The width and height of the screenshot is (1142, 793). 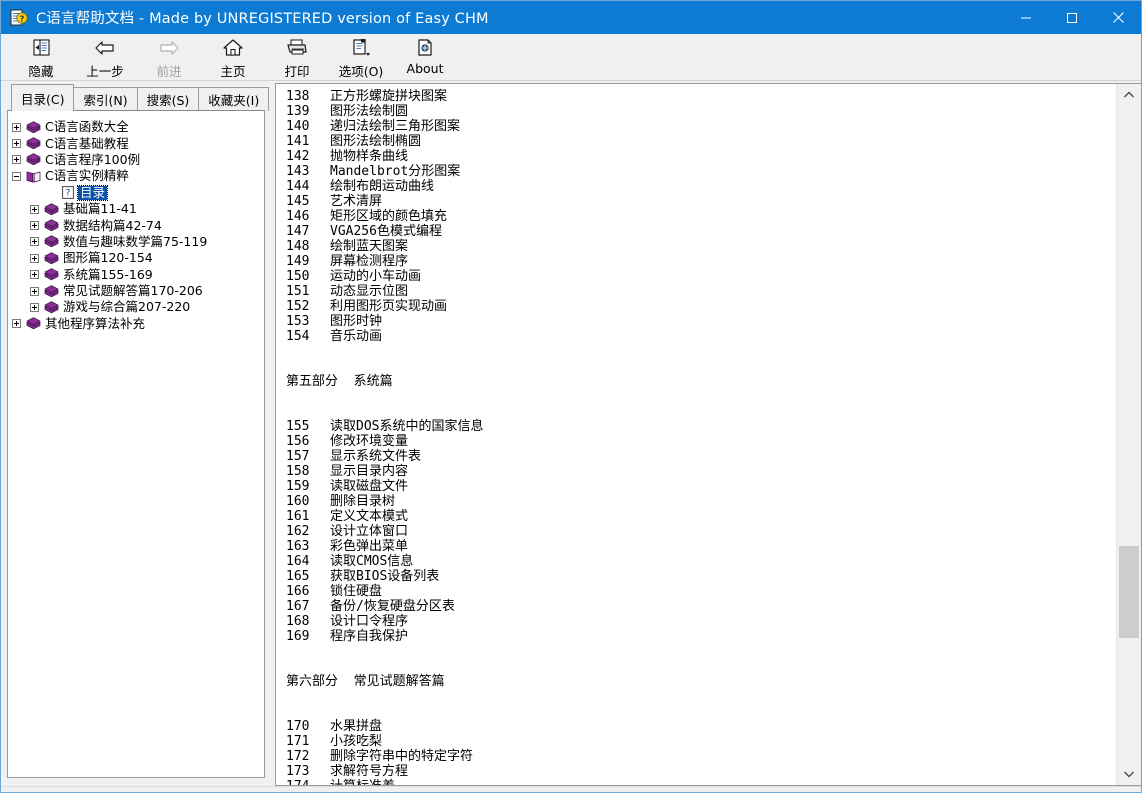 I want to click on content-entry: 146 矩形区域的颜色填充, so click(x=696, y=216).